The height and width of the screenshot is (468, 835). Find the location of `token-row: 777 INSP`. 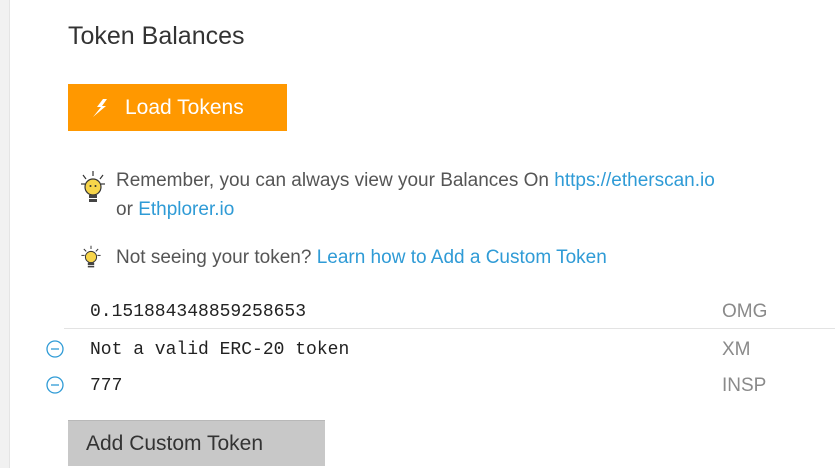

token-row: 777 INSP is located at coordinates (439, 386).